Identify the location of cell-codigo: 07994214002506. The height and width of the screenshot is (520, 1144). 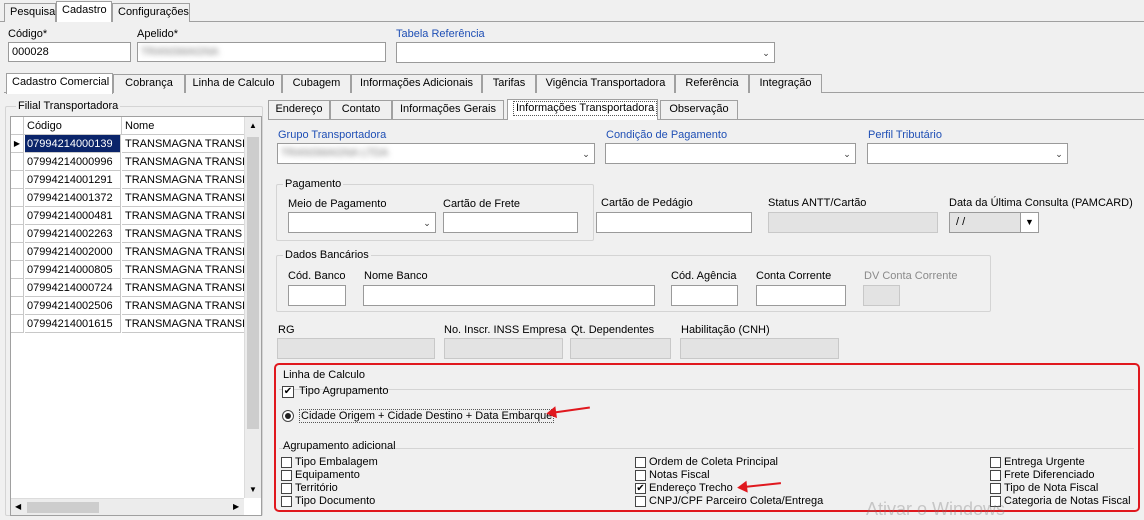
(73, 306).